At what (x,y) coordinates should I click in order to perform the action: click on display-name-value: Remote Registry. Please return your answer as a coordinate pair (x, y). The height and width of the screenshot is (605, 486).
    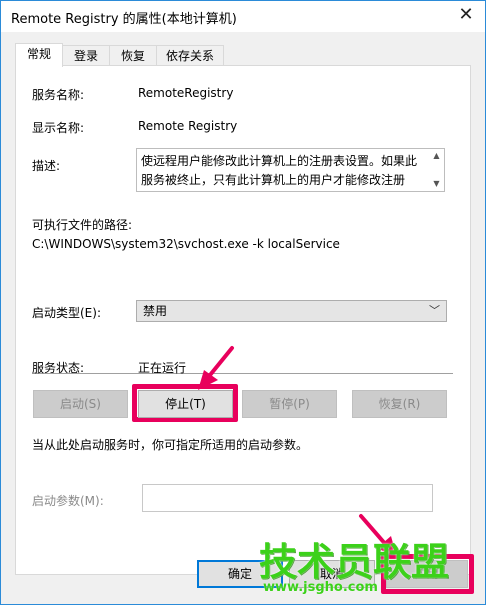
    Looking at the image, I should click on (188, 126).